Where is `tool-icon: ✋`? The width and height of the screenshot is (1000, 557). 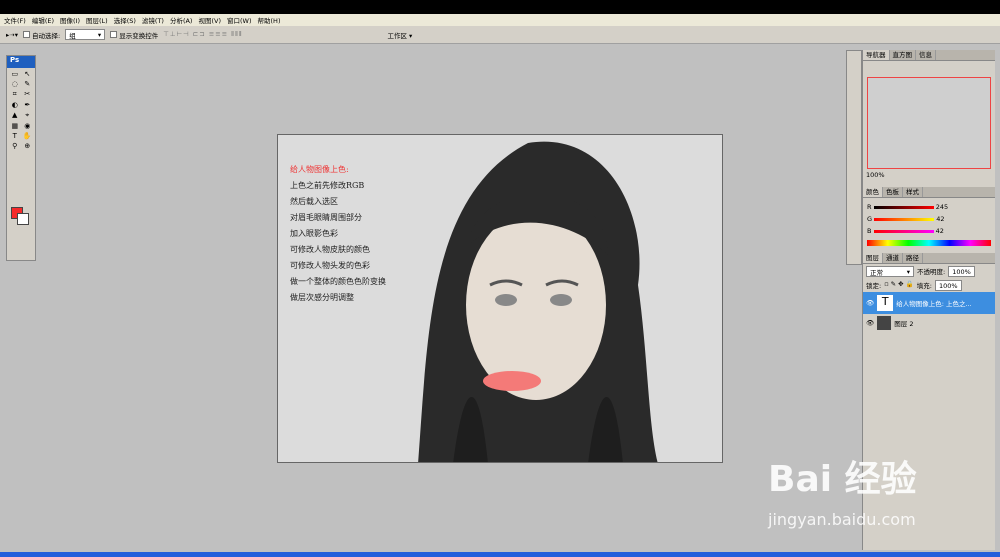
tool-icon: ✋ is located at coordinates (28, 136).